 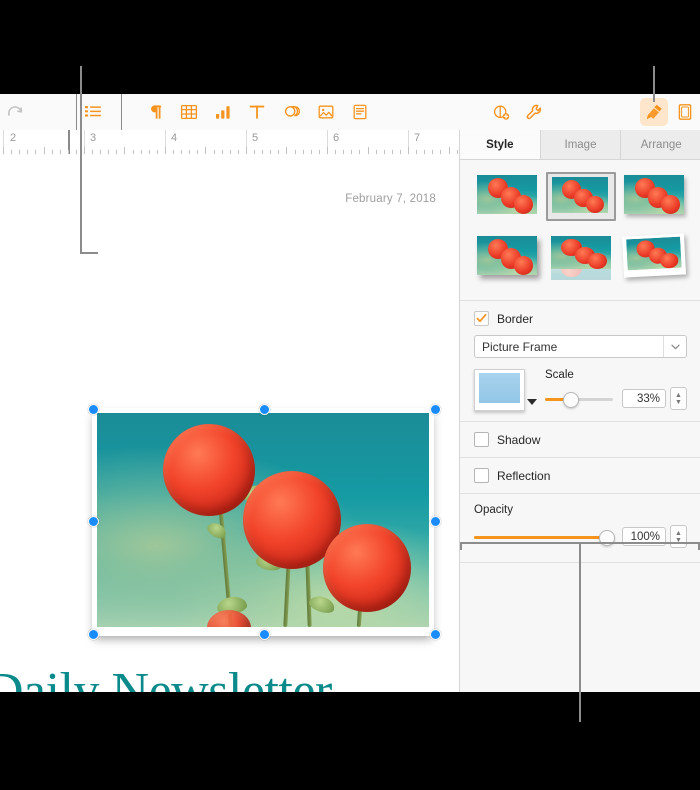 I want to click on border-style-value: Picture Frame, so click(x=520, y=346).